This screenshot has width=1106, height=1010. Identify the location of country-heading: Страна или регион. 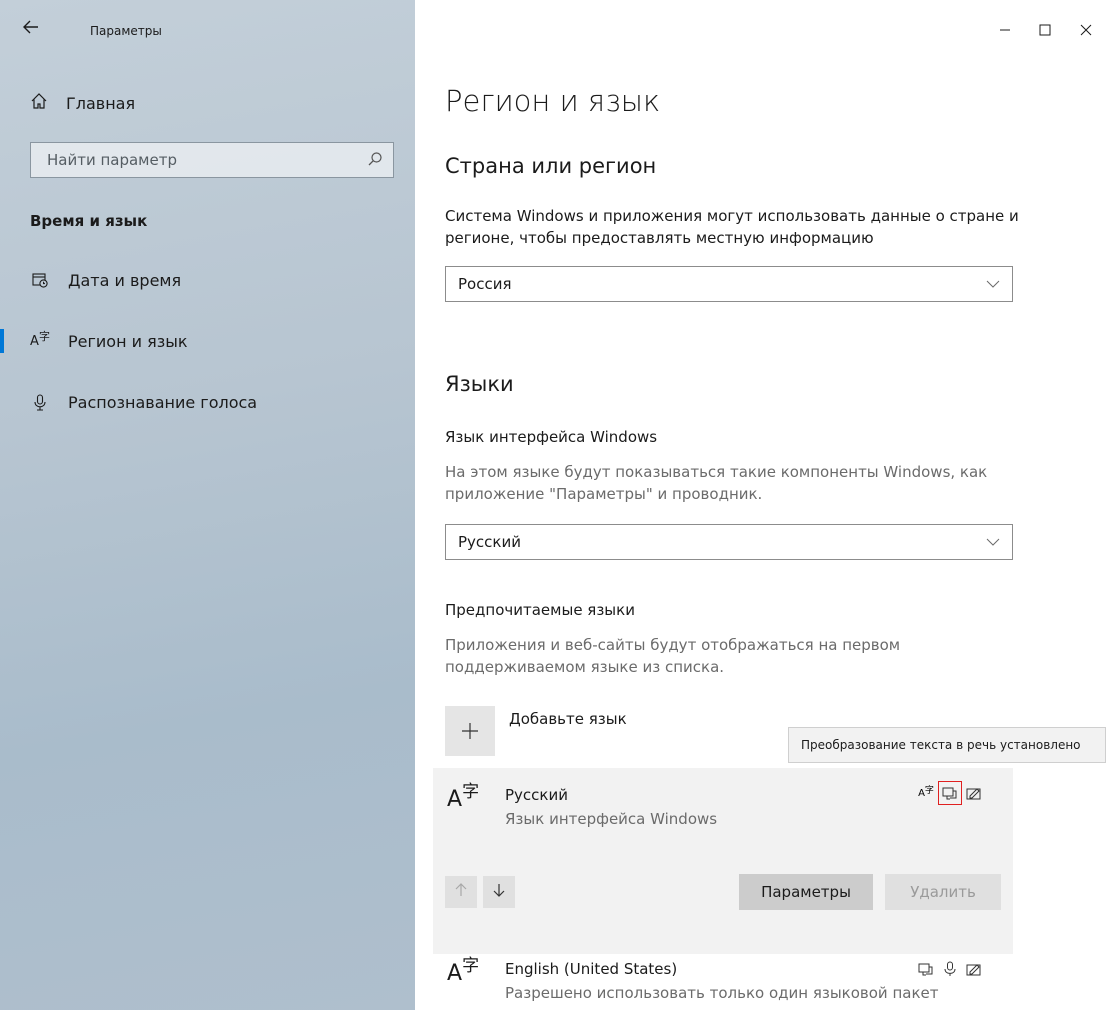
(551, 166).